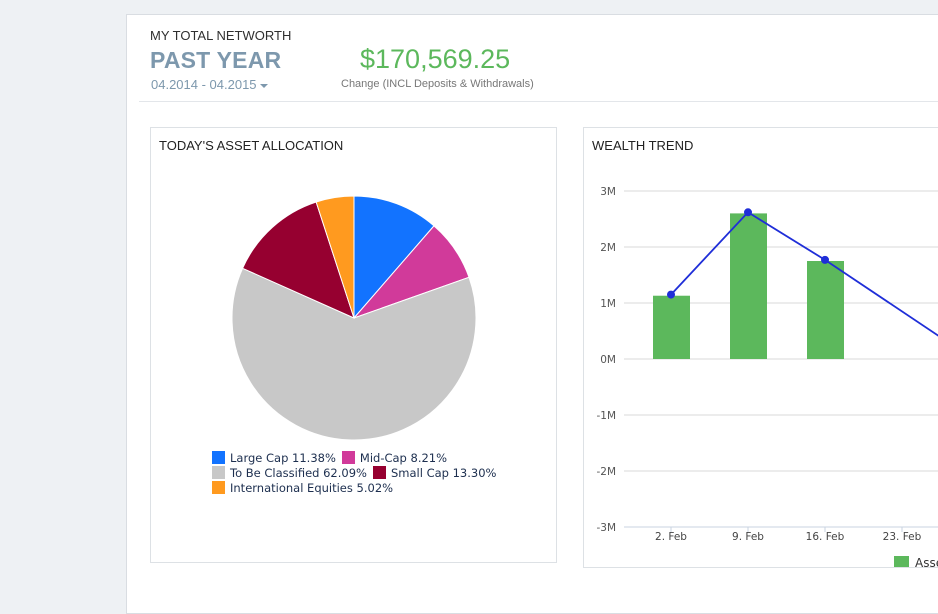 The image size is (938, 614). Describe the element at coordinates (608, 192) in the screenshot. I see `y-tick-label: 3M` at that location.